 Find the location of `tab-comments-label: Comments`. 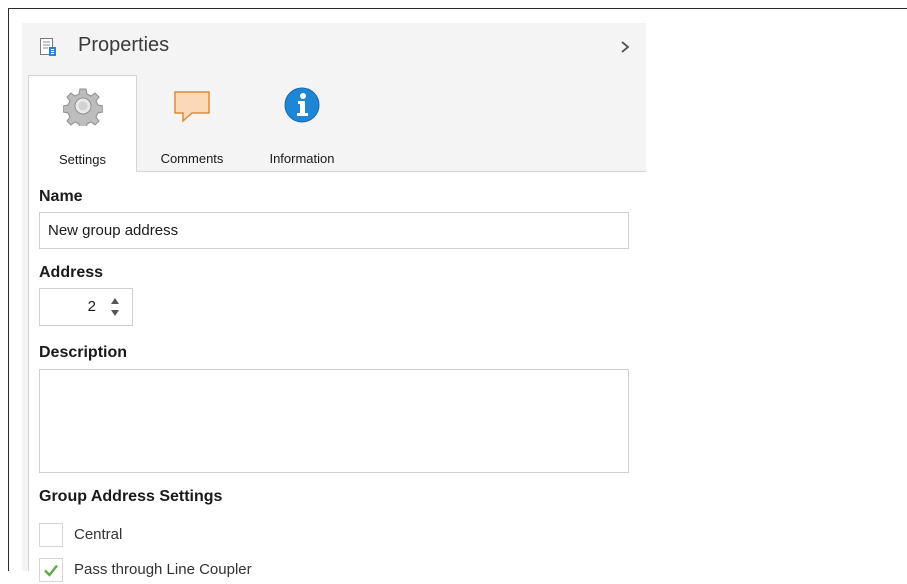

tab-comments-label: Comments is located at coordinates (192, 158).